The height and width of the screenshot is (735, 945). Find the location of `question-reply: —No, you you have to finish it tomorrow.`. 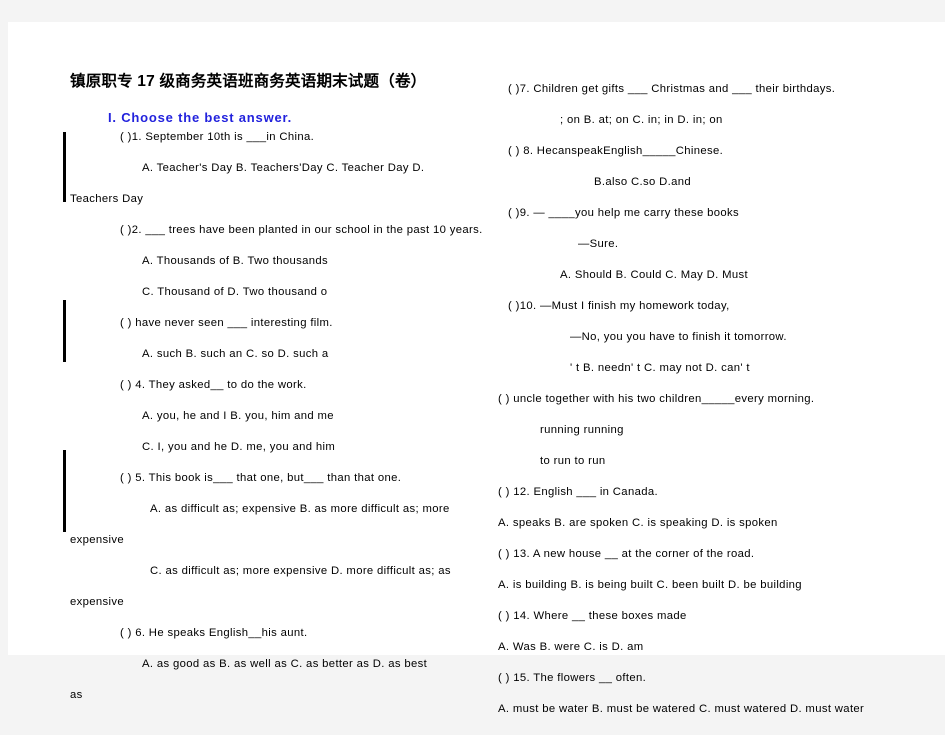

question-reply: —No, you you have to finish it tomorrow. is located at coordinates (678, 337).